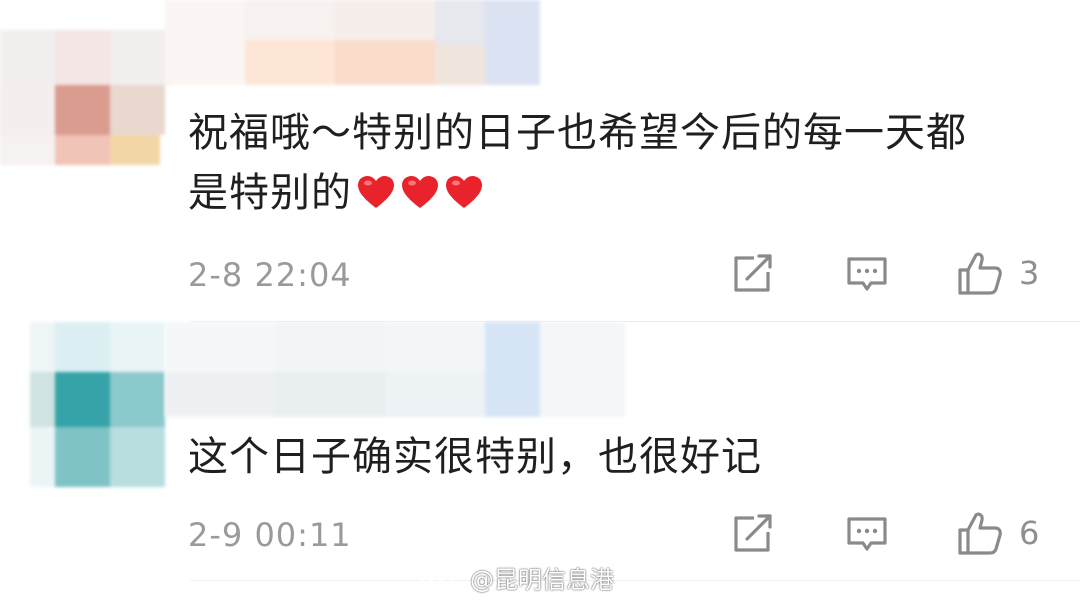 The image size is (1080, 604). I want to click on watermark: @昆明信息港, so click(517, 577).